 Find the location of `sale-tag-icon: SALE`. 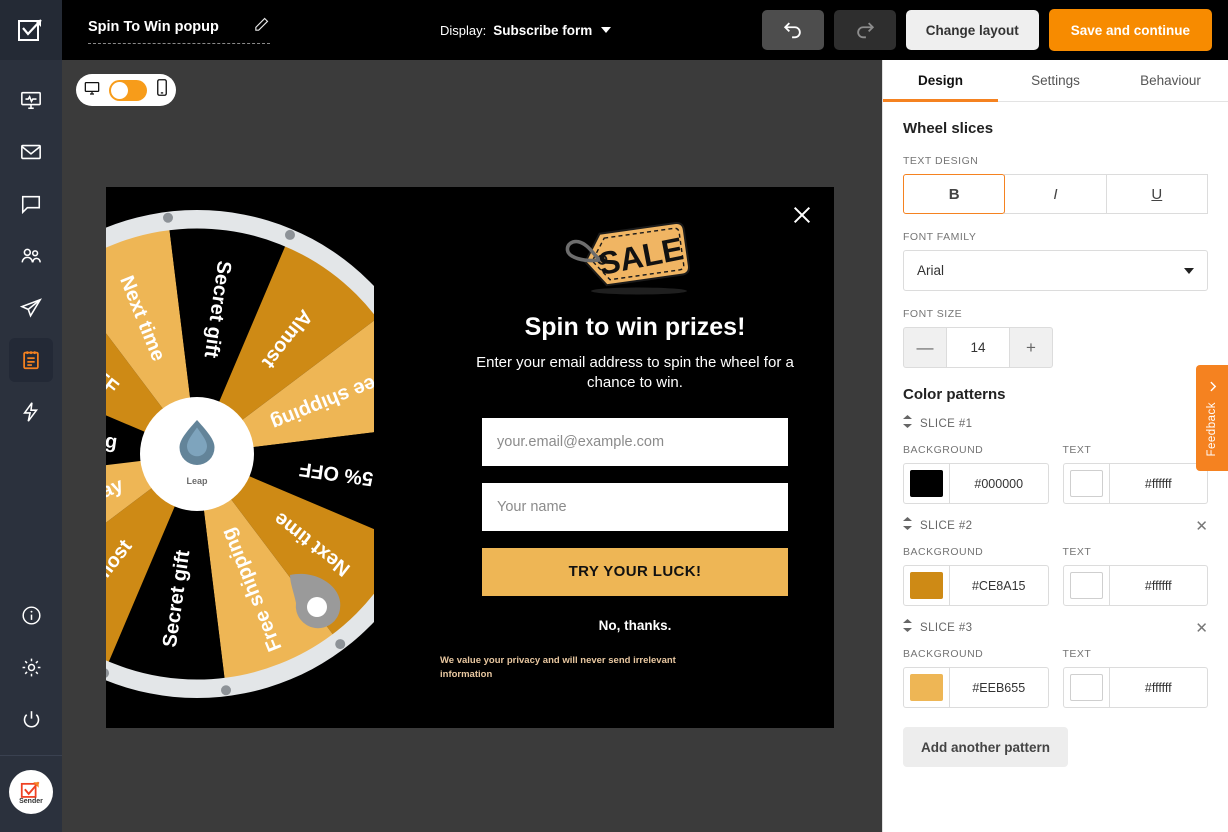

sale-tag-icon: SALE is located at coordinates (635, 256).